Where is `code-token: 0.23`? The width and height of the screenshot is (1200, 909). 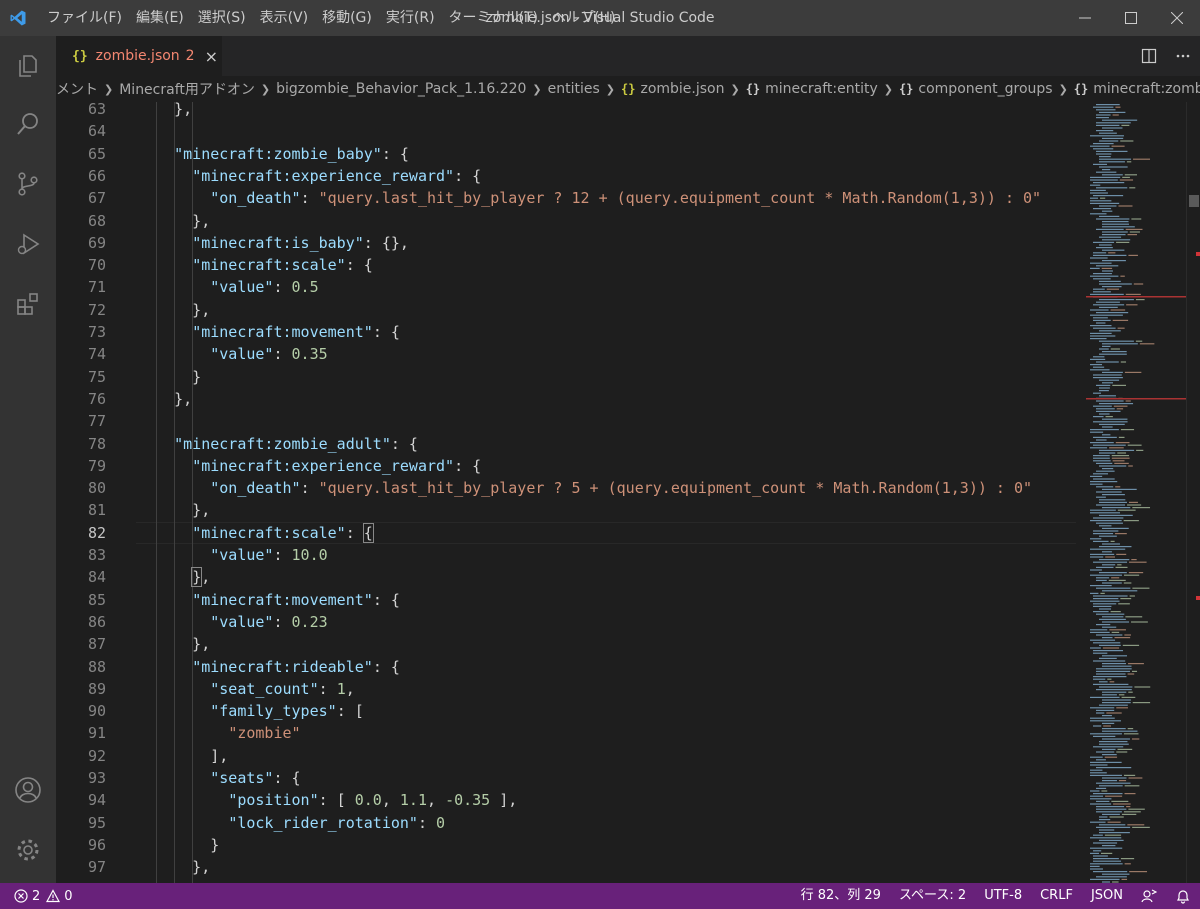
code-token: 0.23 is located at coordinates (309, 621).